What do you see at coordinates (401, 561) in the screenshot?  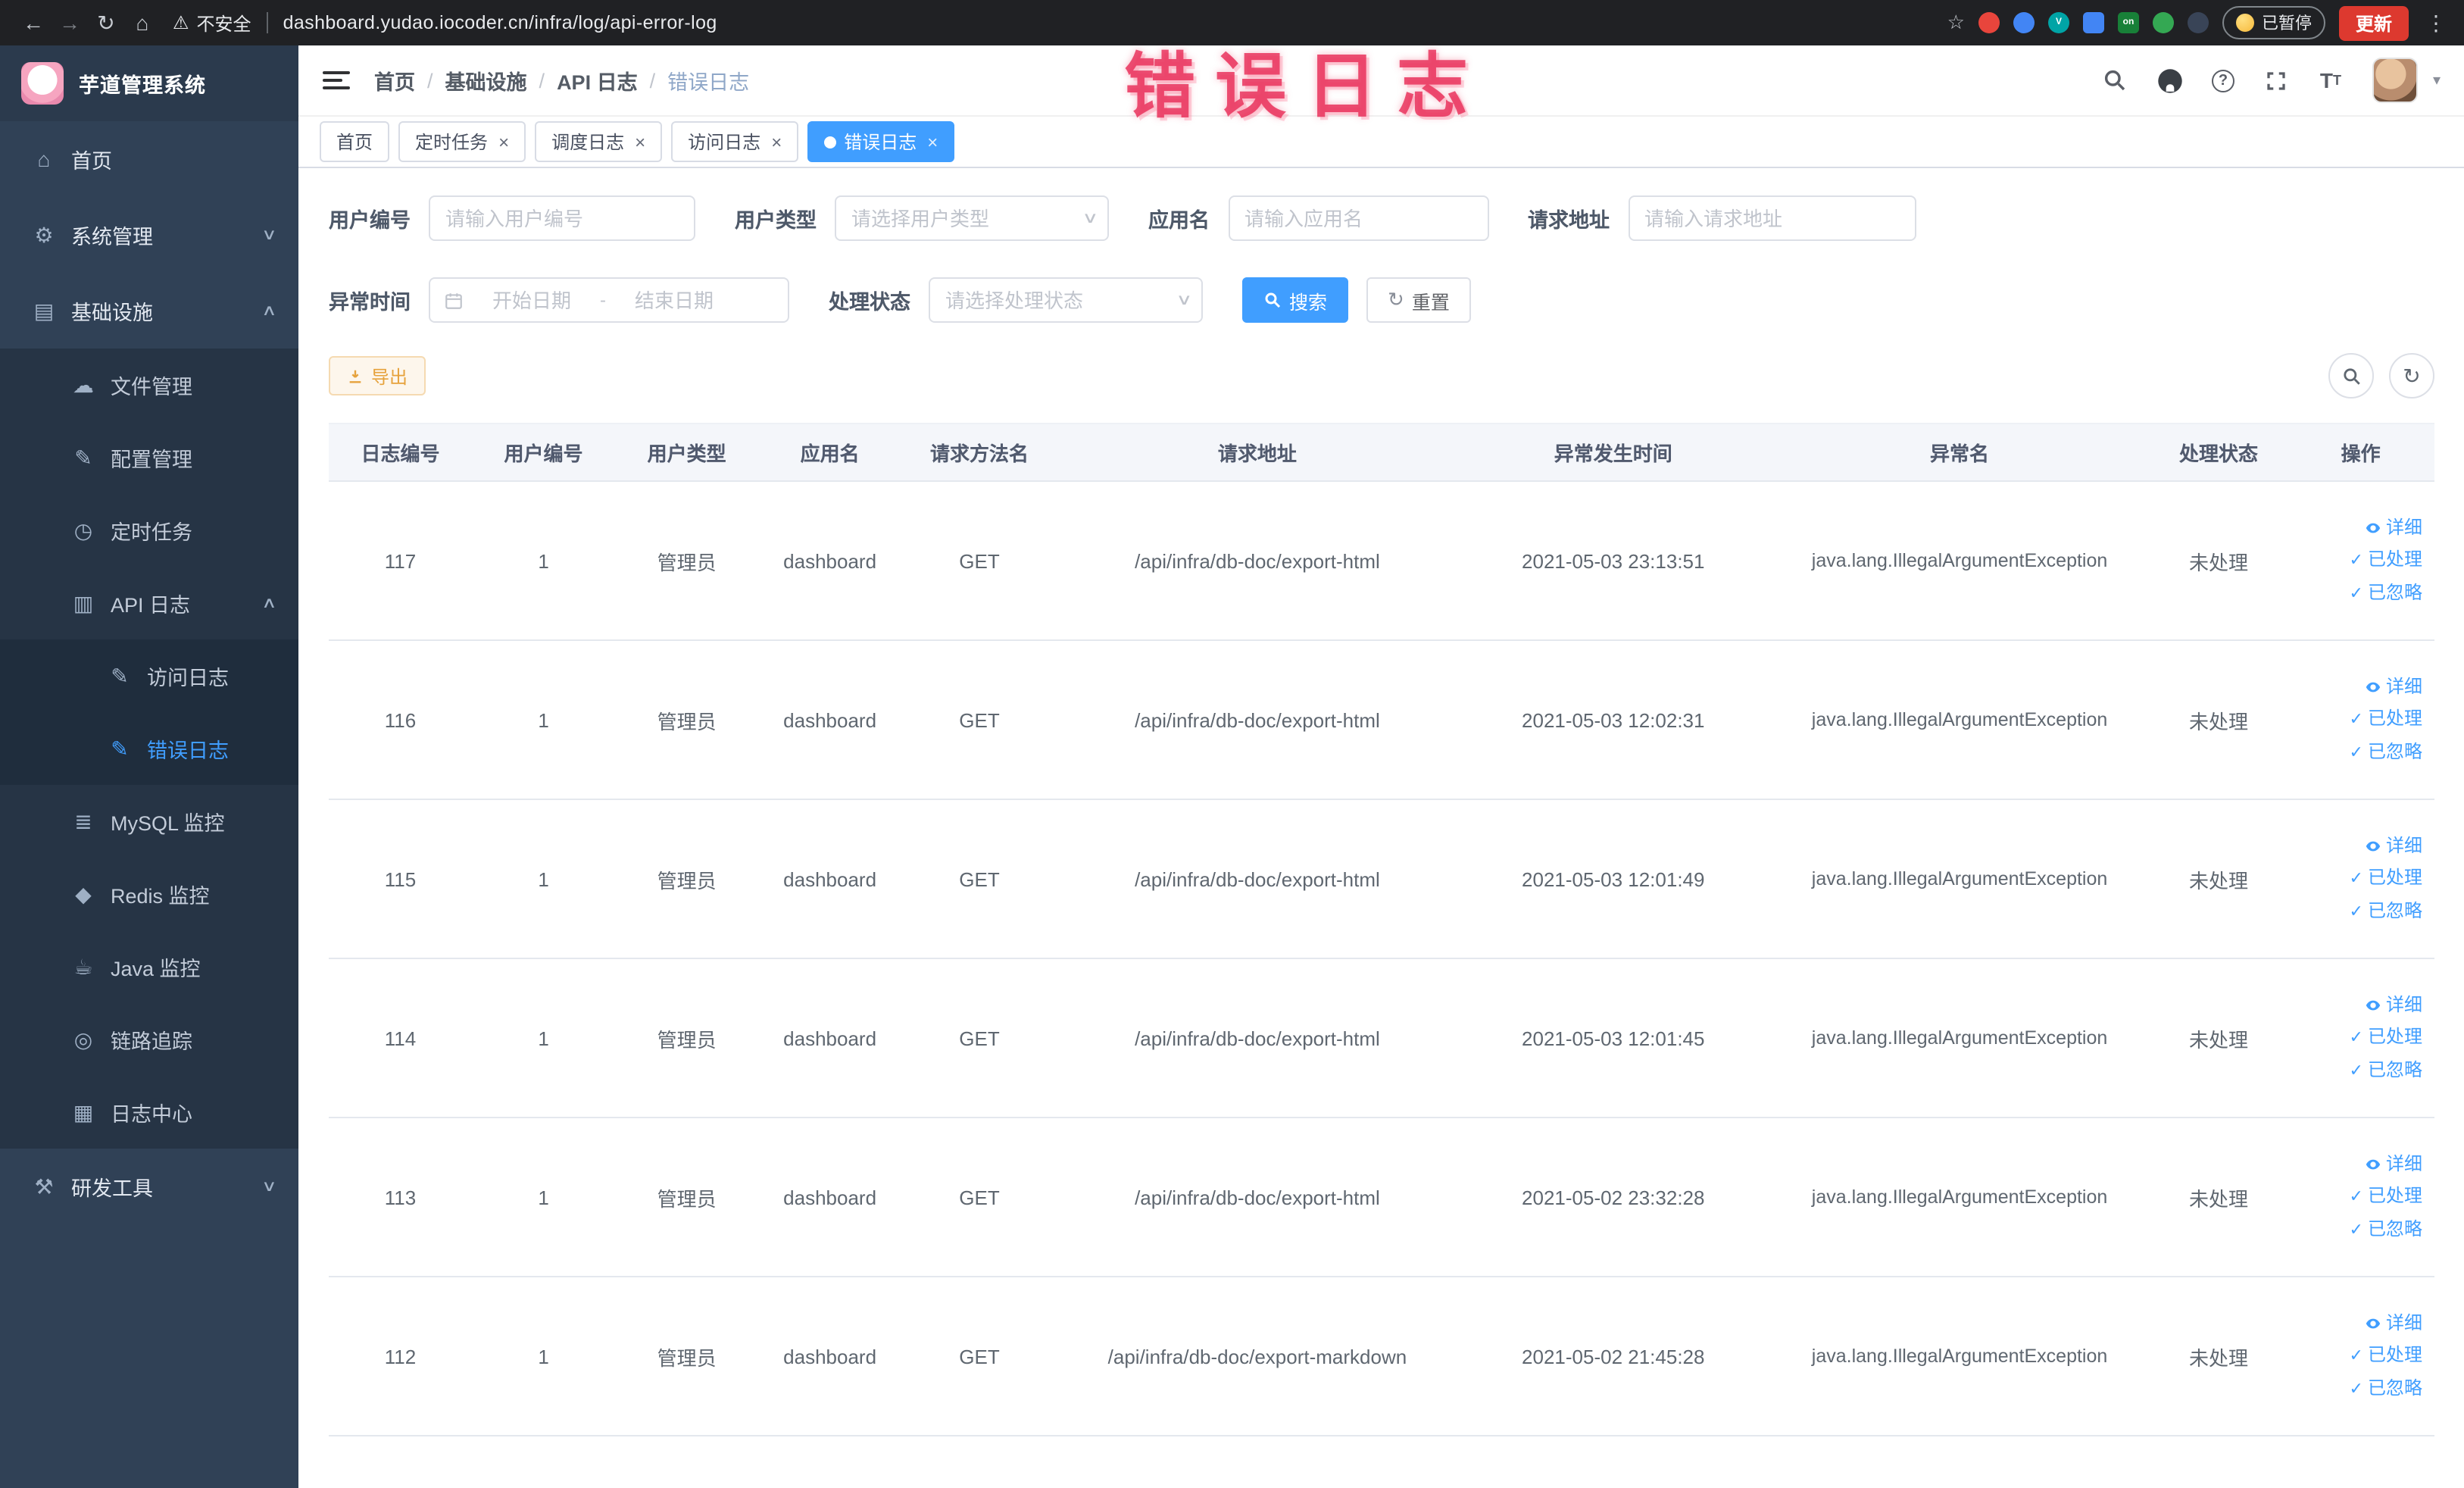 I see `cell-log-id: 117` at bounding box center [401, 561].